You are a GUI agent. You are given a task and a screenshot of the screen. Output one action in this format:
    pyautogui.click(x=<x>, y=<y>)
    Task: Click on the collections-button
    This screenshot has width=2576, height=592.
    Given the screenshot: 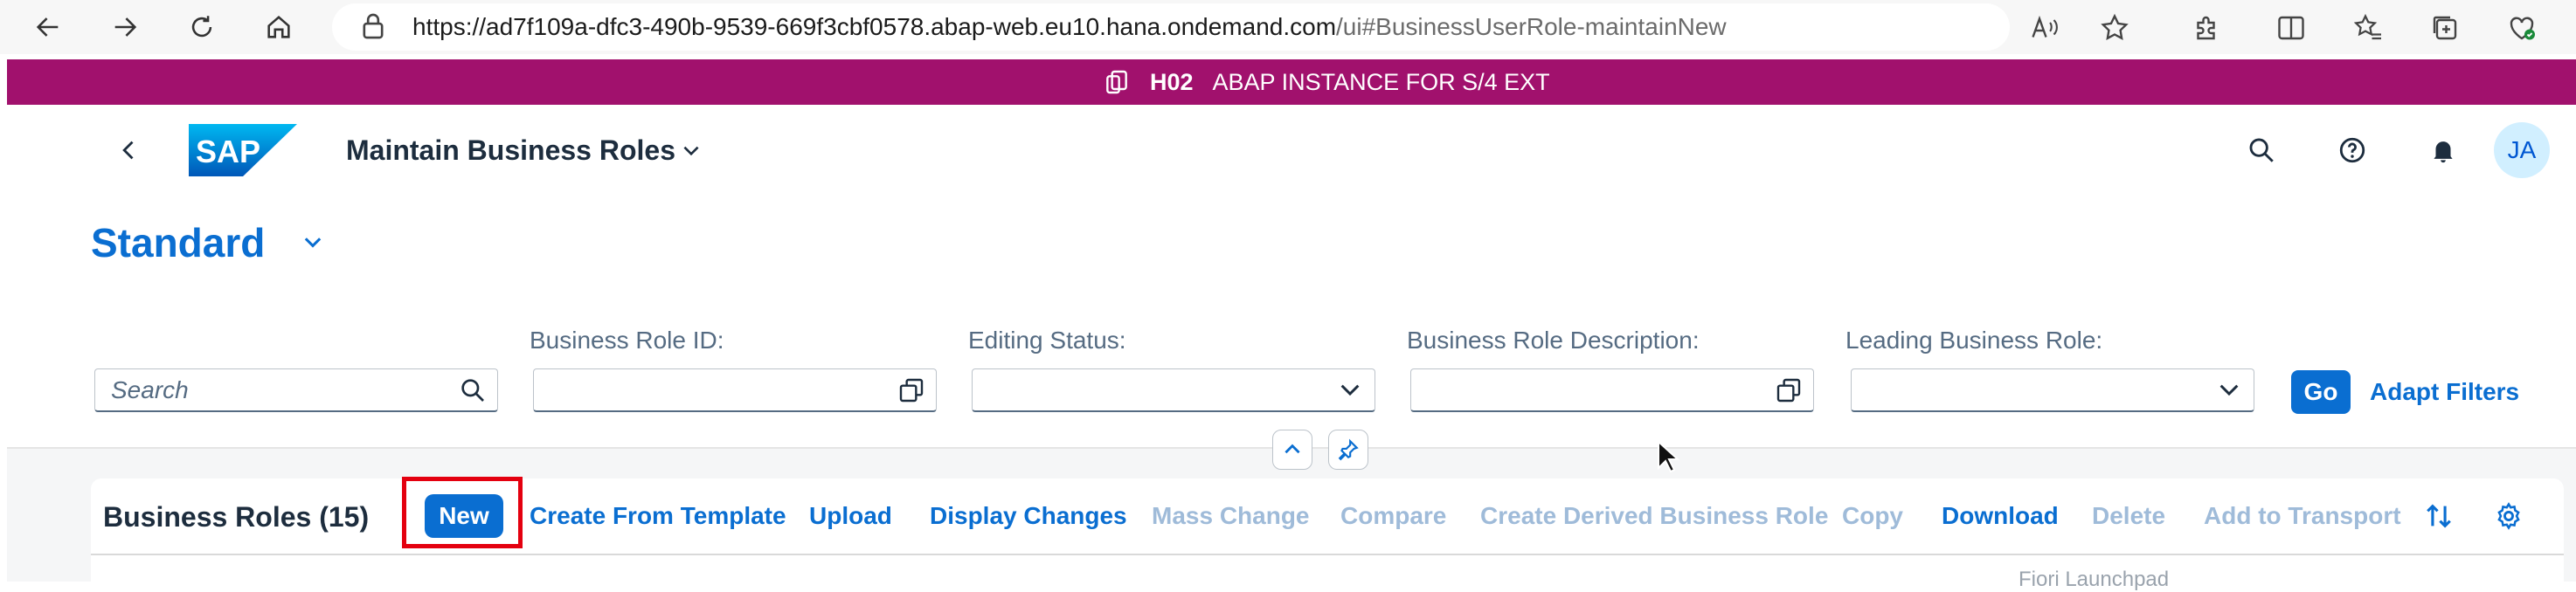 What is the action you would take?
    pyautogui.click(x=2444, y=27)
    